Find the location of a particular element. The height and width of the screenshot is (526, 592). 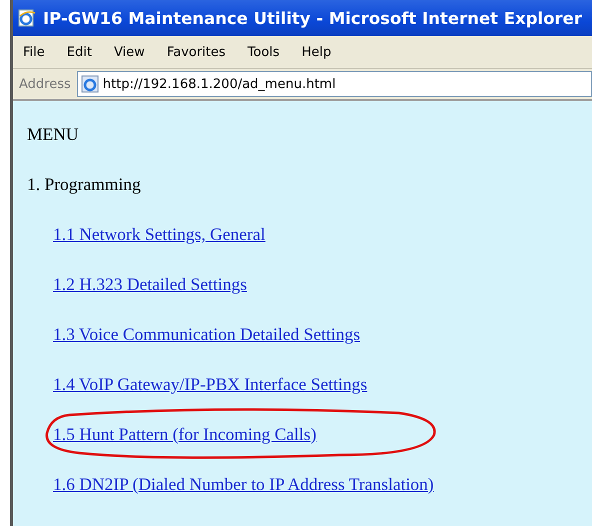

menu-item: File is located at coordinates (34, 52).